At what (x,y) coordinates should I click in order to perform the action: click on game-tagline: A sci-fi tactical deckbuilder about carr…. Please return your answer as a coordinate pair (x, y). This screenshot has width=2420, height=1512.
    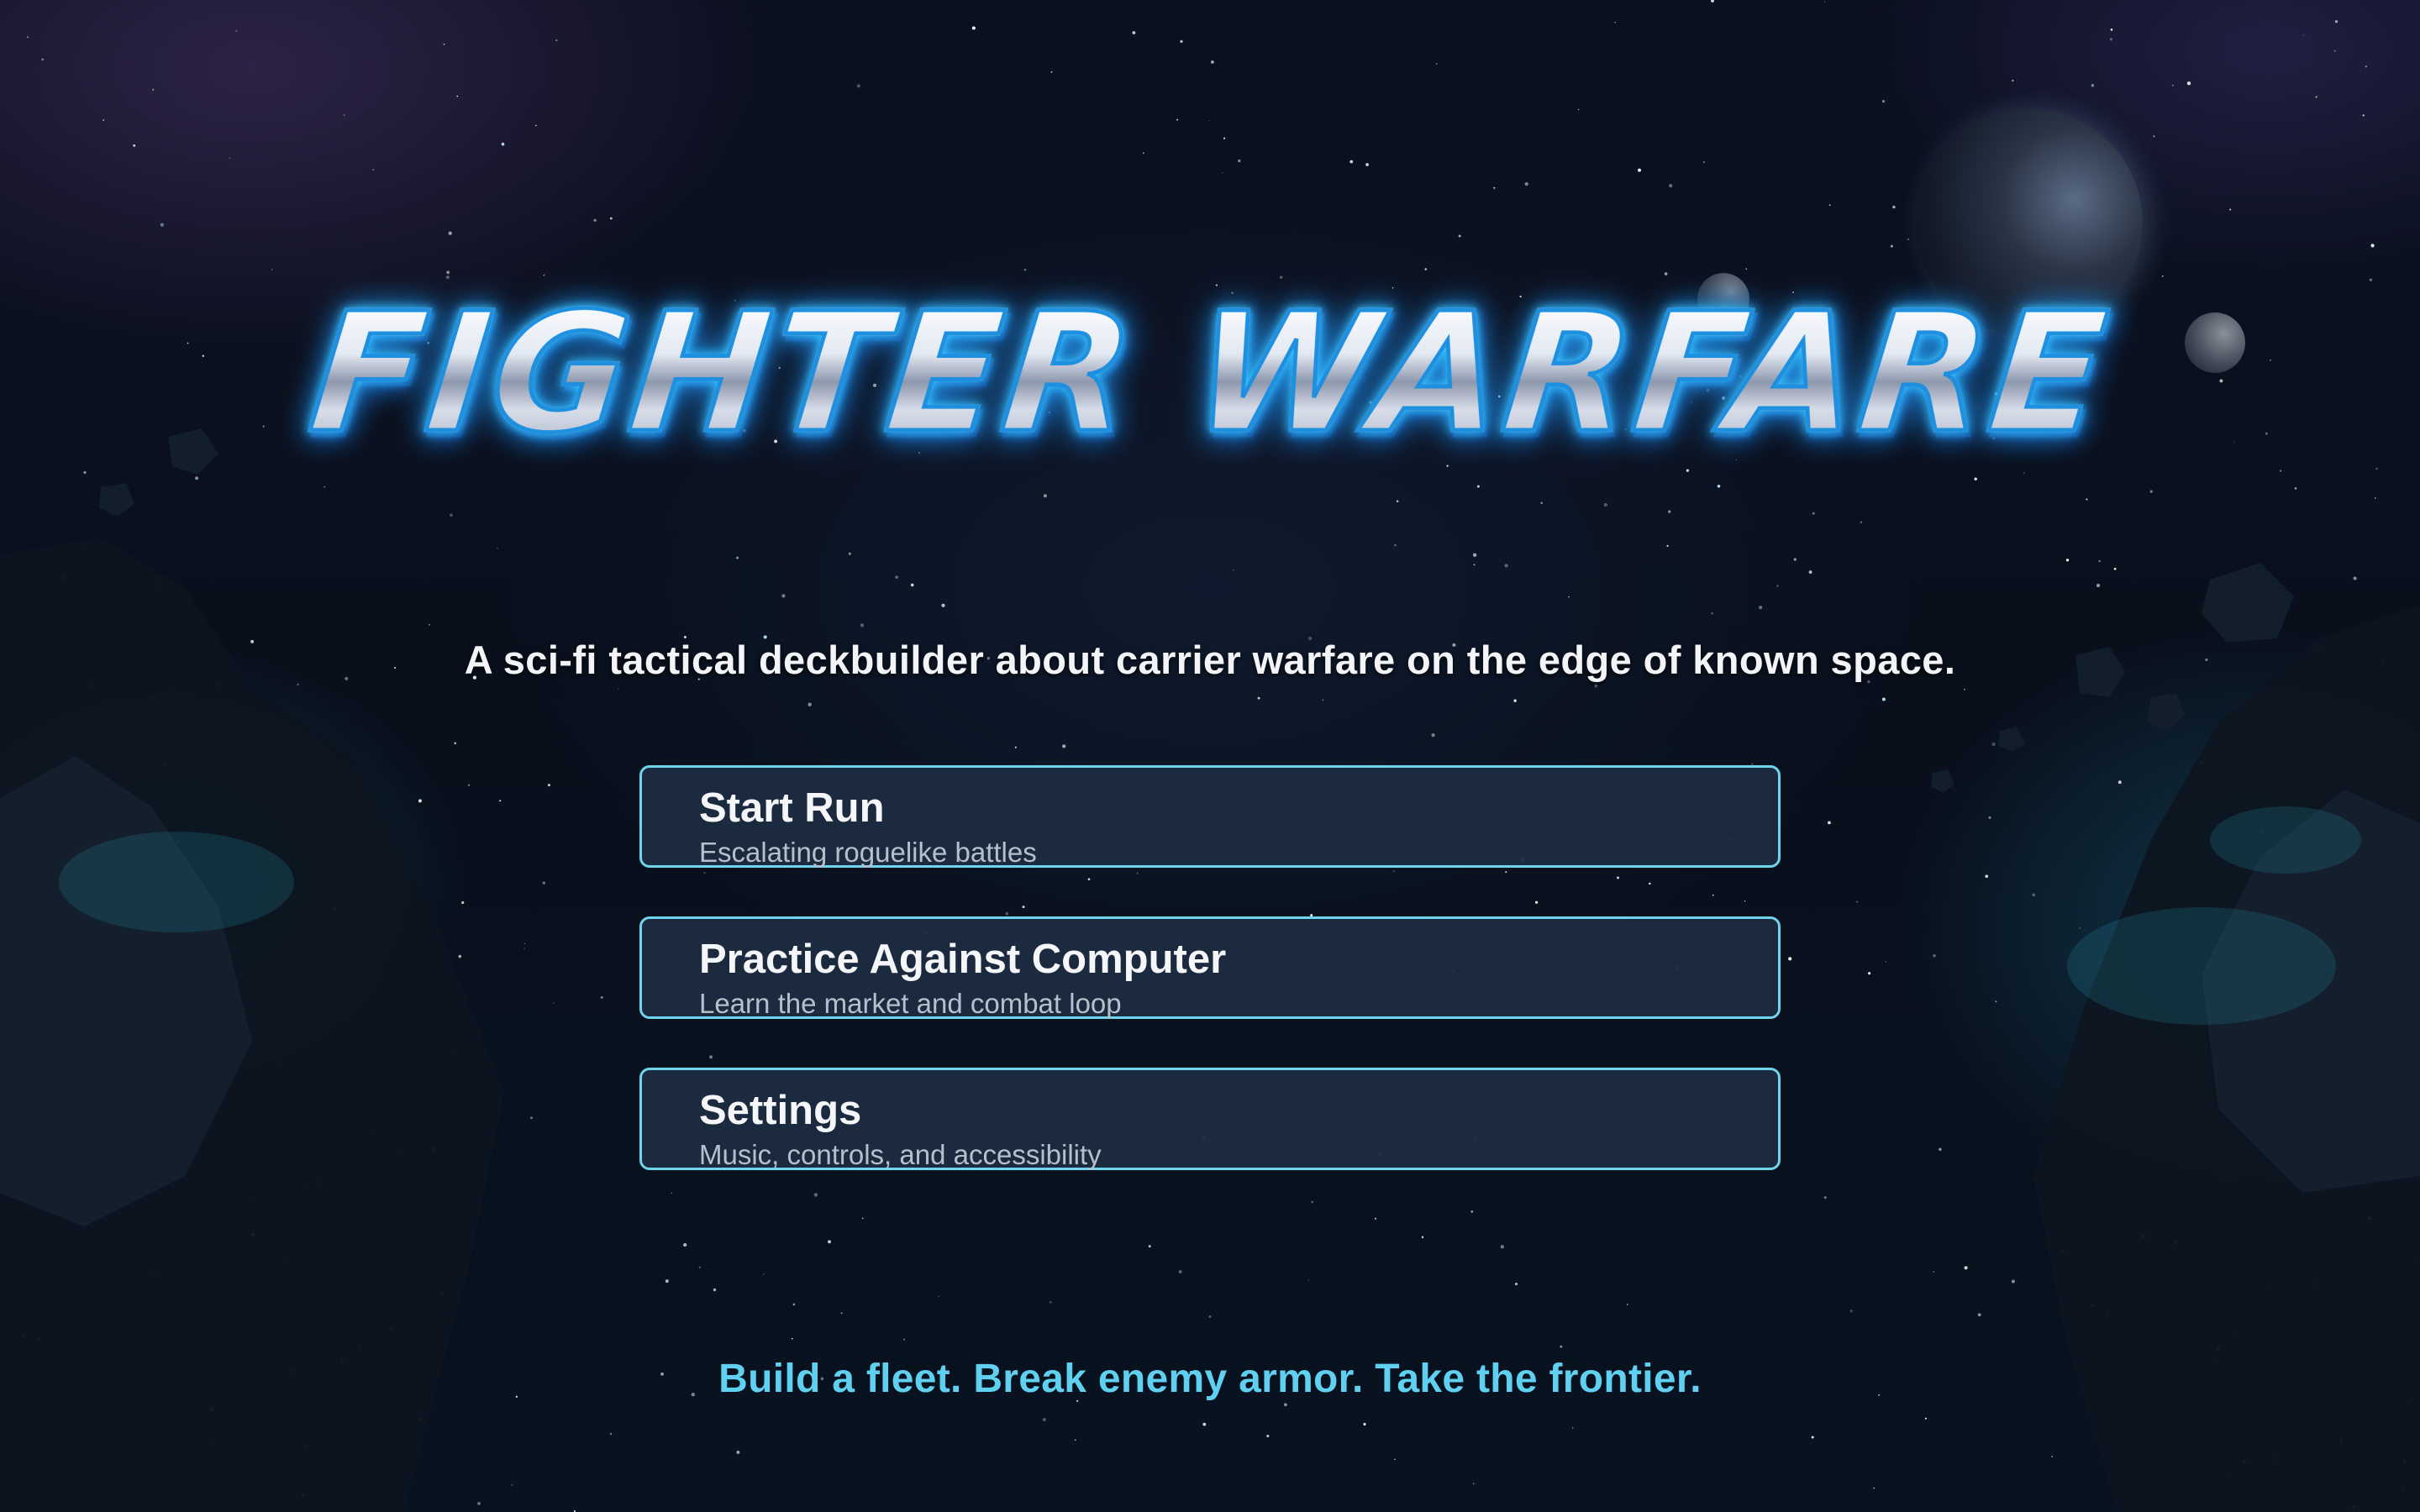
    Looking at the image, I should click on (1210, 660).